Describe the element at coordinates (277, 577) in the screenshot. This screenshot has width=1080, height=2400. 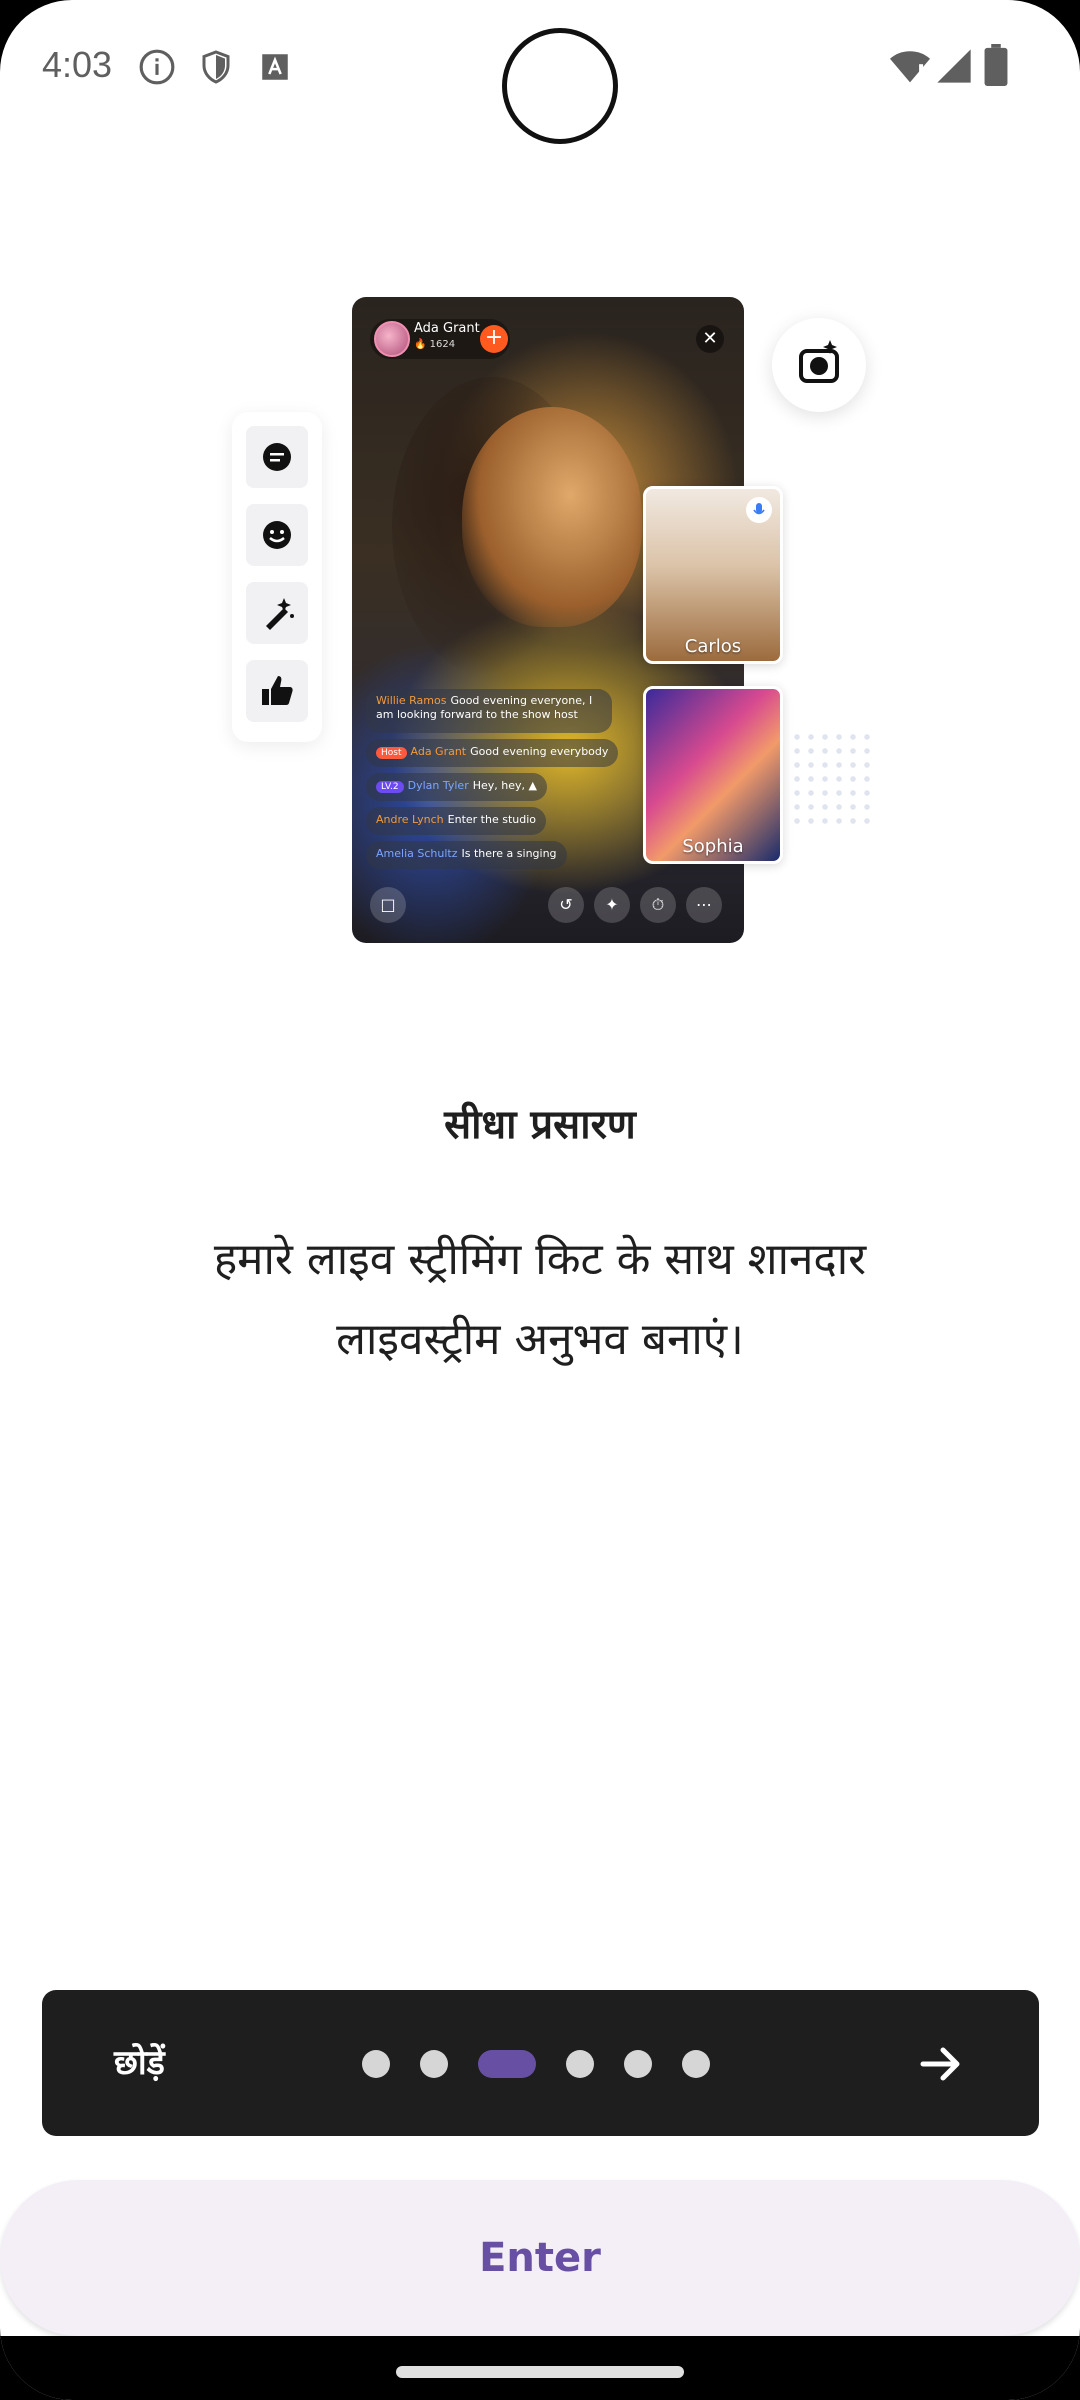
I see `interaction-side-panel` at that location.